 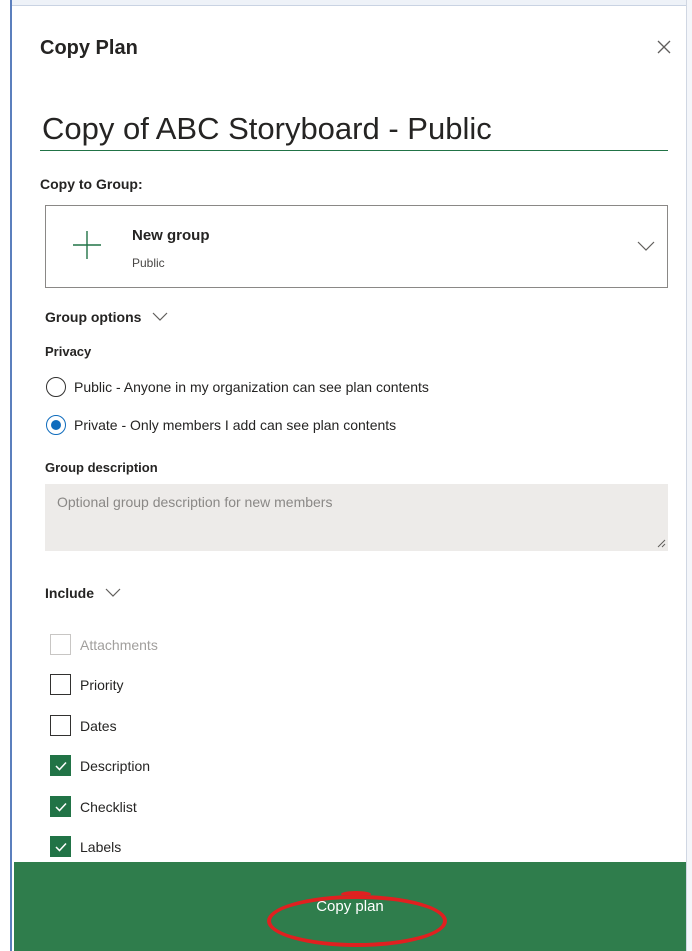 What do you see at coordinates (354, 129) in the screenshot?
I see `plan-name-input` at bounding box center [354, 129].